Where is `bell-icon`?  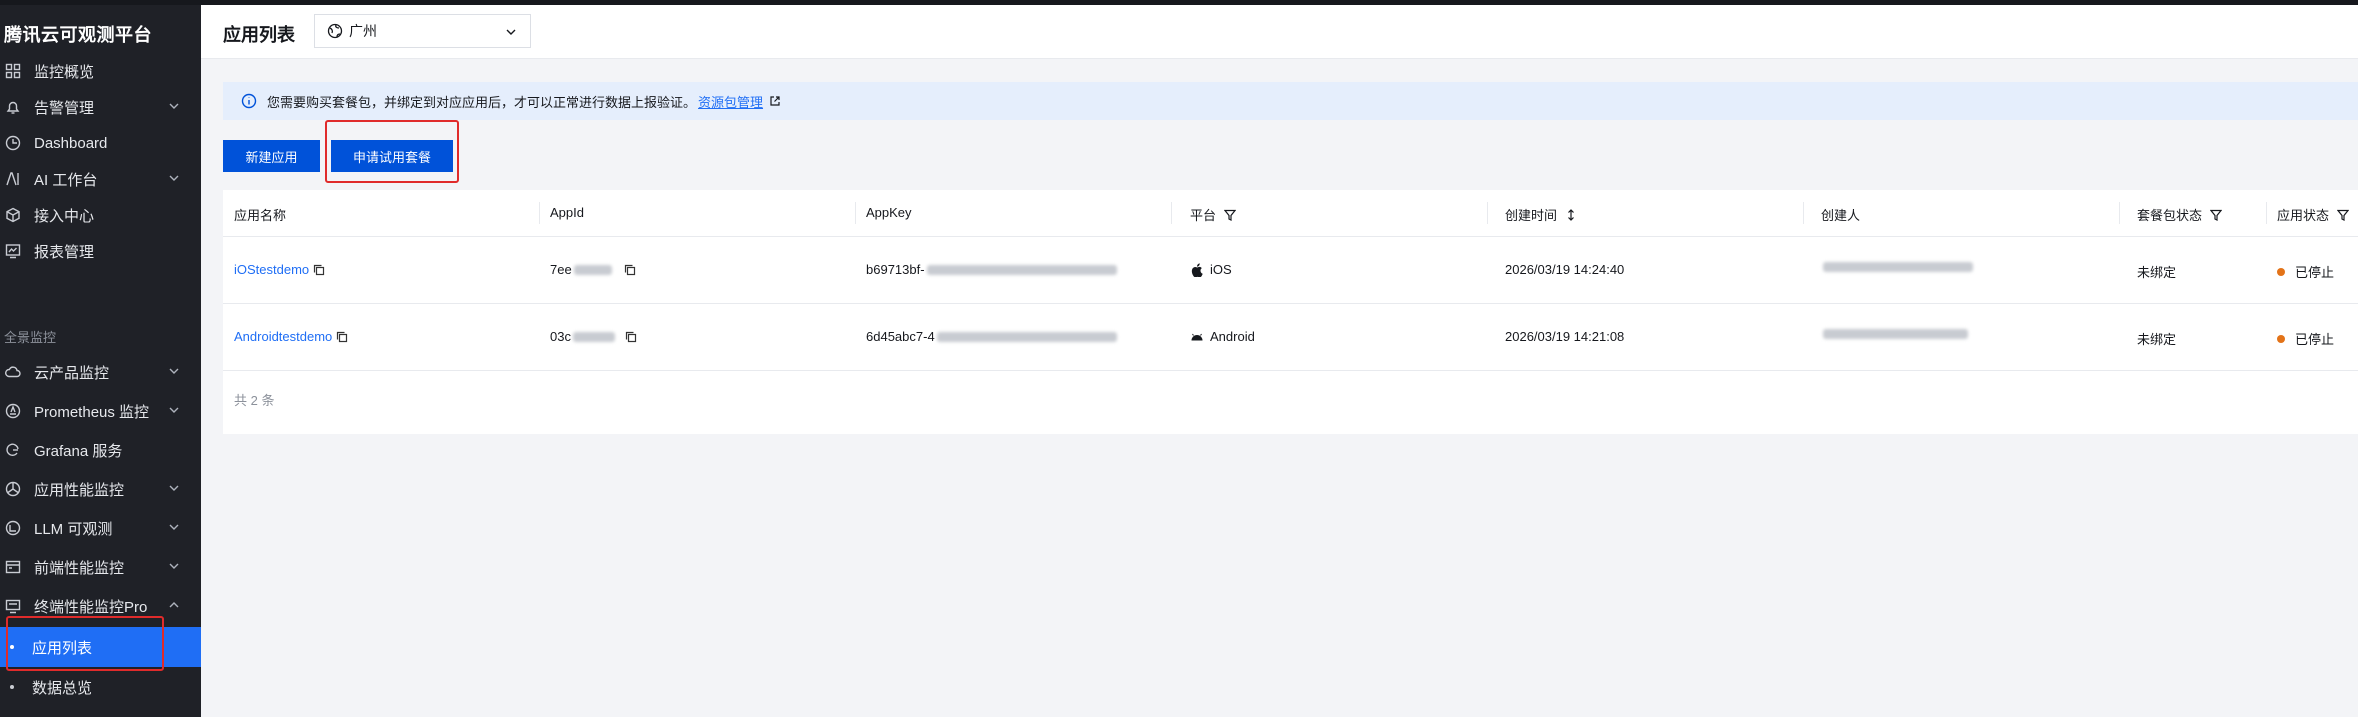 bell-icon is located at coordinates (13, 107).